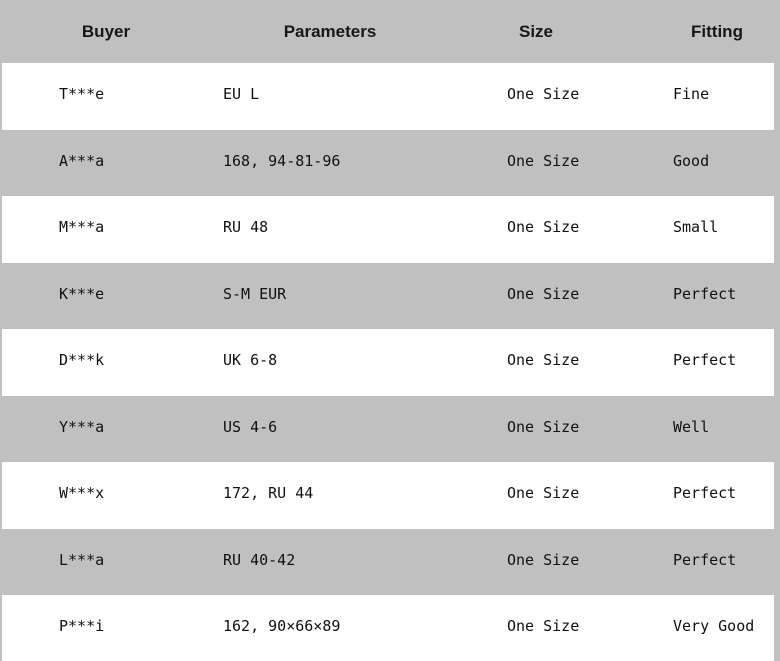 This screenshot has height=661, width=780. I want to click on cell-fitting: Good, so click(691, 160).